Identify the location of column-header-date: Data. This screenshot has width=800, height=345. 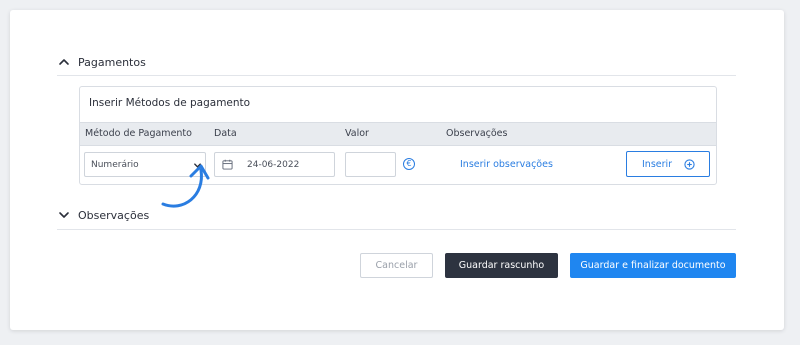
(225, 133).